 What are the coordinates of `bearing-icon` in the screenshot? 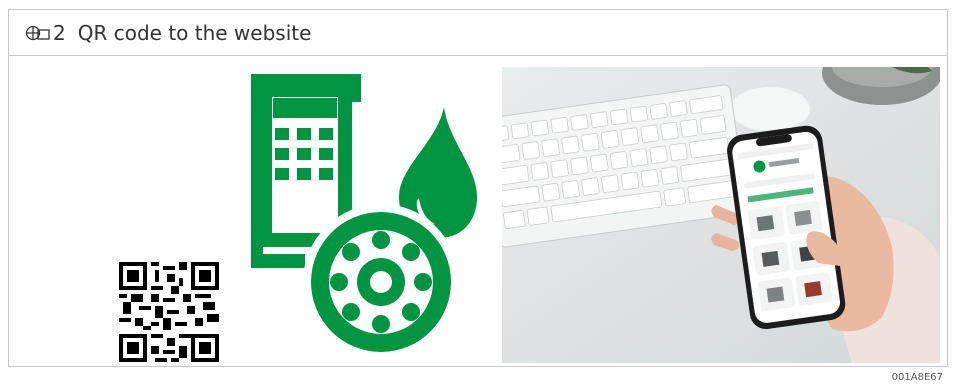 It's located at (381, 282).